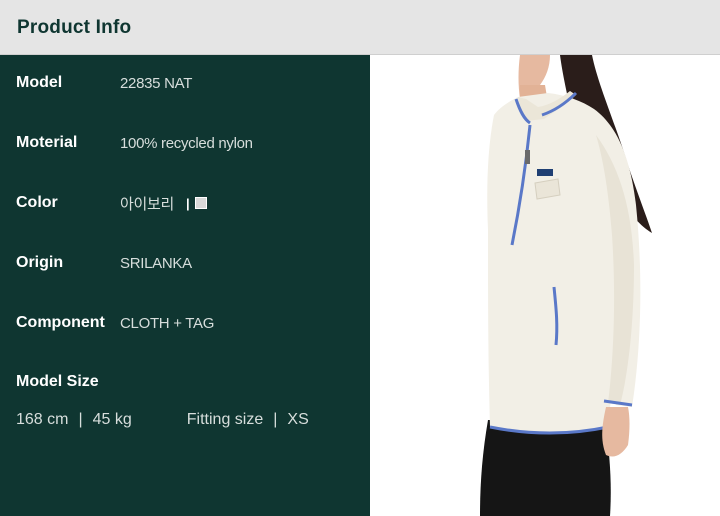 Image resolution: width=720 pixels, height=516 pixels. Describe the element at coordinates (156, 83) in the screenshot. I see `spec-value: 22835 NAT` at that location.